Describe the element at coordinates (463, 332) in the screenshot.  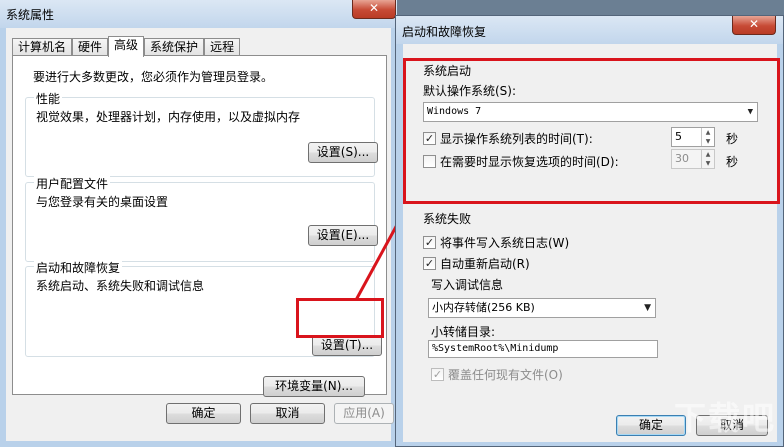
I see `dump-dir-label: 小转储目录:` at that location.